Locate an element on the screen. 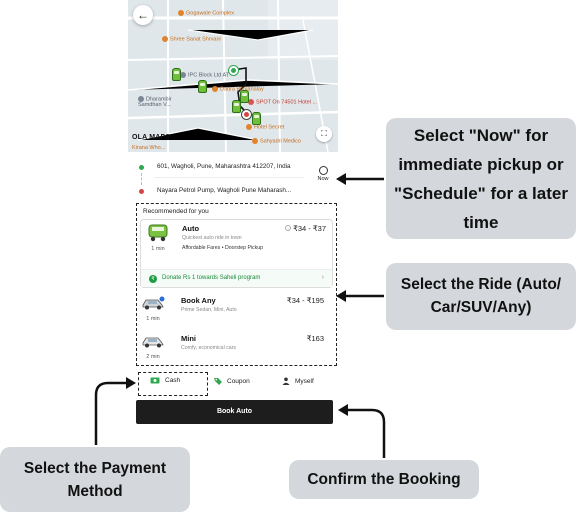  callout-payment: Select the Payment Method is located at coordinates (95, 479).